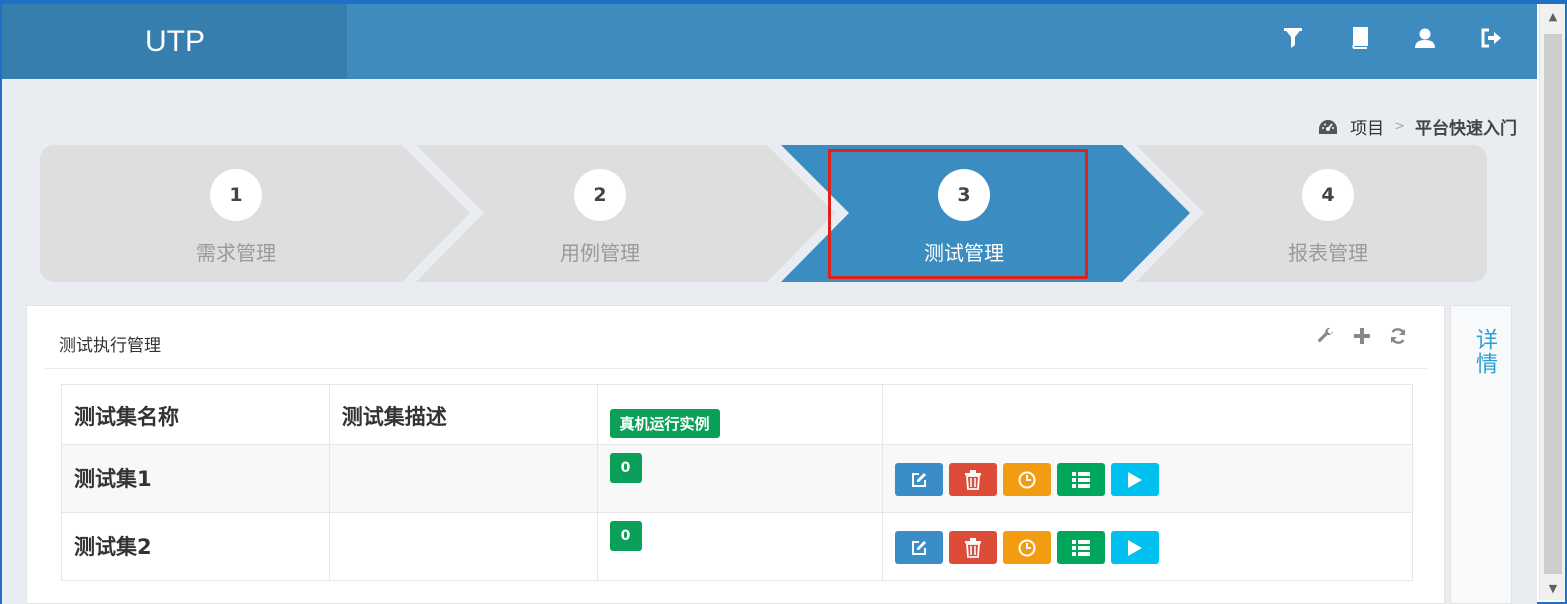 The width and height of the screenshot is (1567, 604). What do you see at coordinates (236, 195) in the screenshot?
I see `step-number: 1` at bounding box center [236, 195].